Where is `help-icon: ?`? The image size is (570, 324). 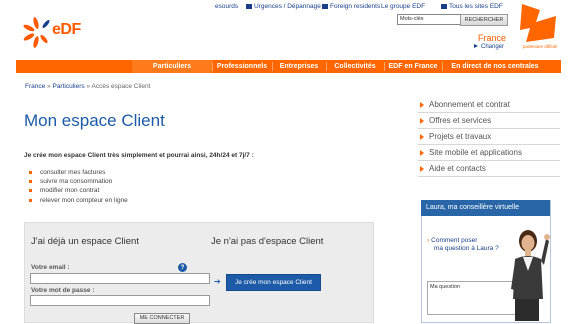
help-icon: ? is located at coordinates (182, 267).